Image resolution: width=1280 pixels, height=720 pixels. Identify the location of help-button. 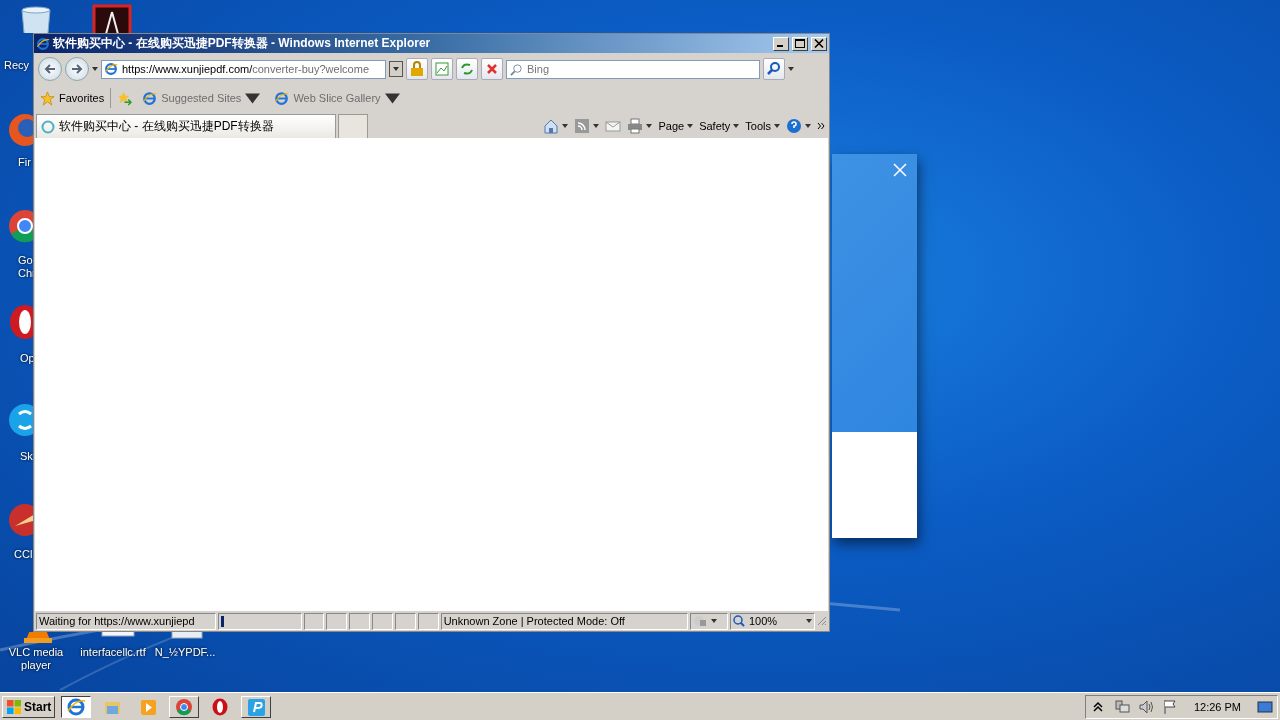
(798, 126).